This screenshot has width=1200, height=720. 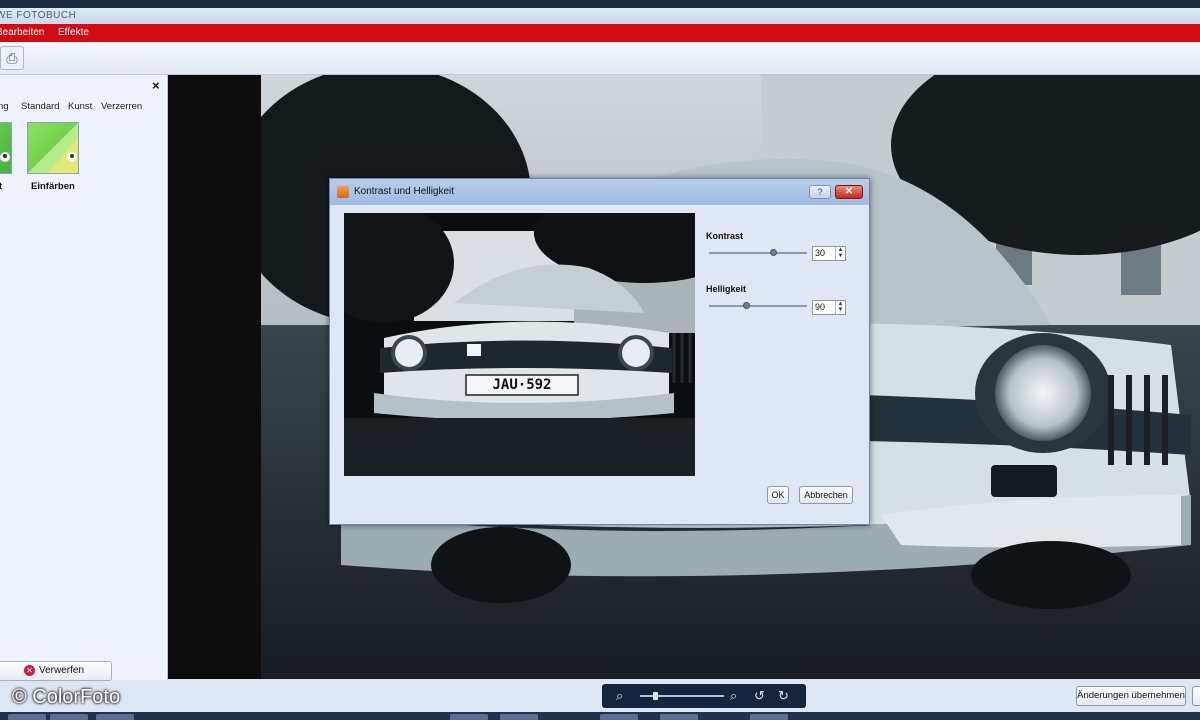 I want to click on brightness-label: Helligkeit, so click(x=726, y=289).